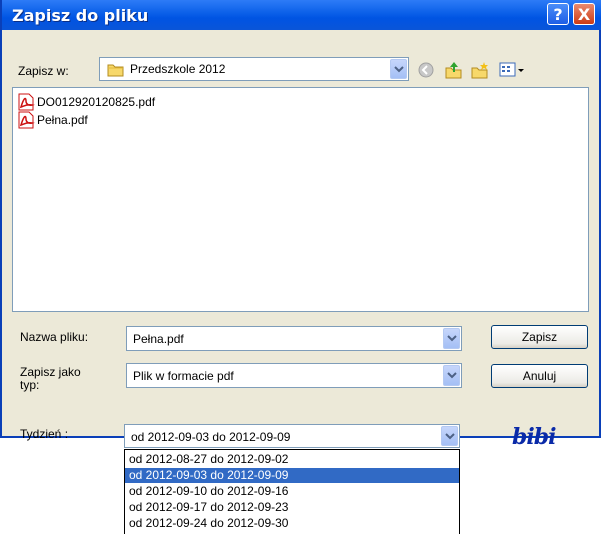 The height and width of the screenshot is (534, 601). Describe the element at coordinates (62, 120) in the screenshot. I see `file-name: Pełna.pdf` at that location.